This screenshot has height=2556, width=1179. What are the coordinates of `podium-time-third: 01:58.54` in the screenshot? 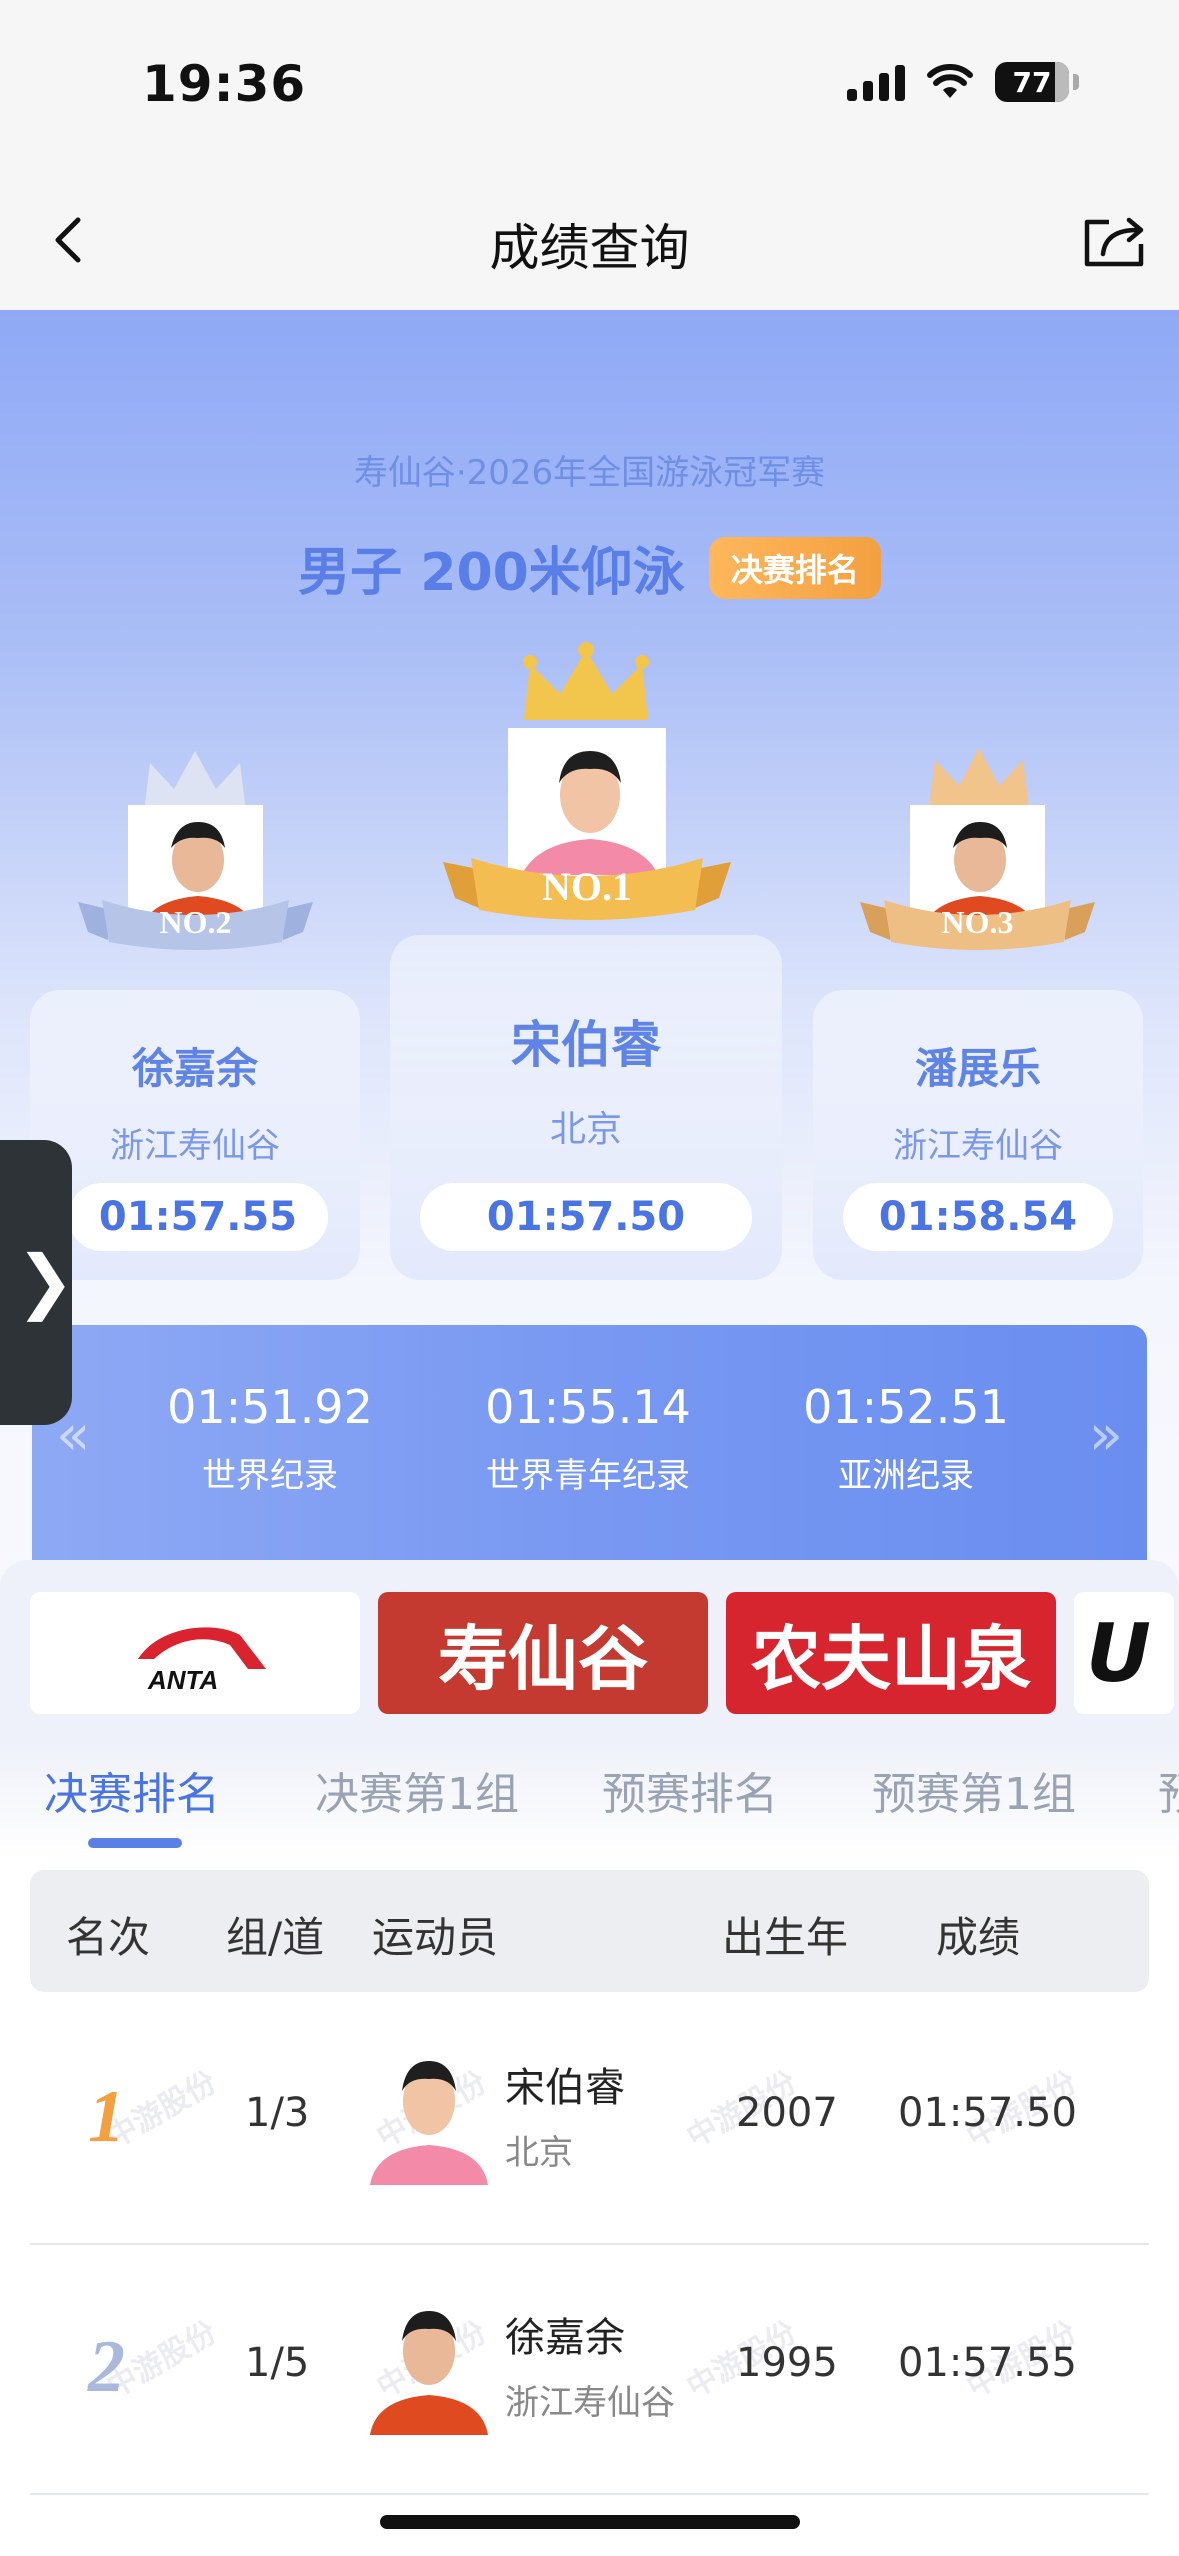 It's located at (978, 1217).